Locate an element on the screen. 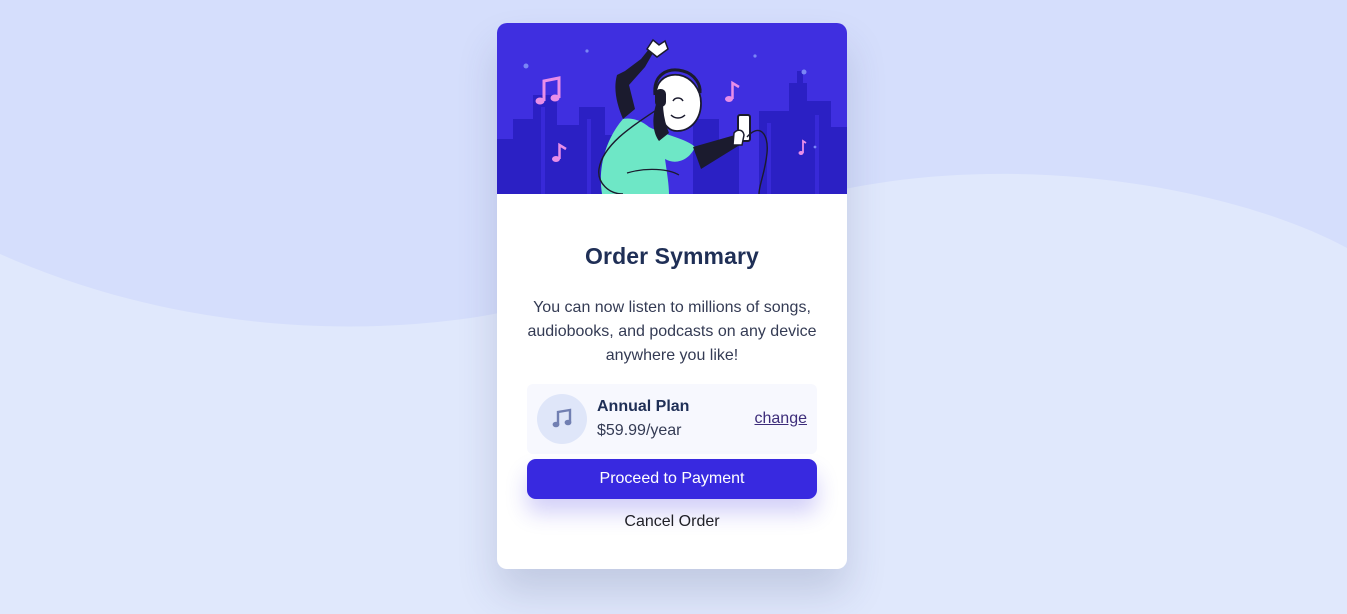 The image size is (1347, 614). cancel-order-button: Cancel Order is located at coordinates (672, 522).